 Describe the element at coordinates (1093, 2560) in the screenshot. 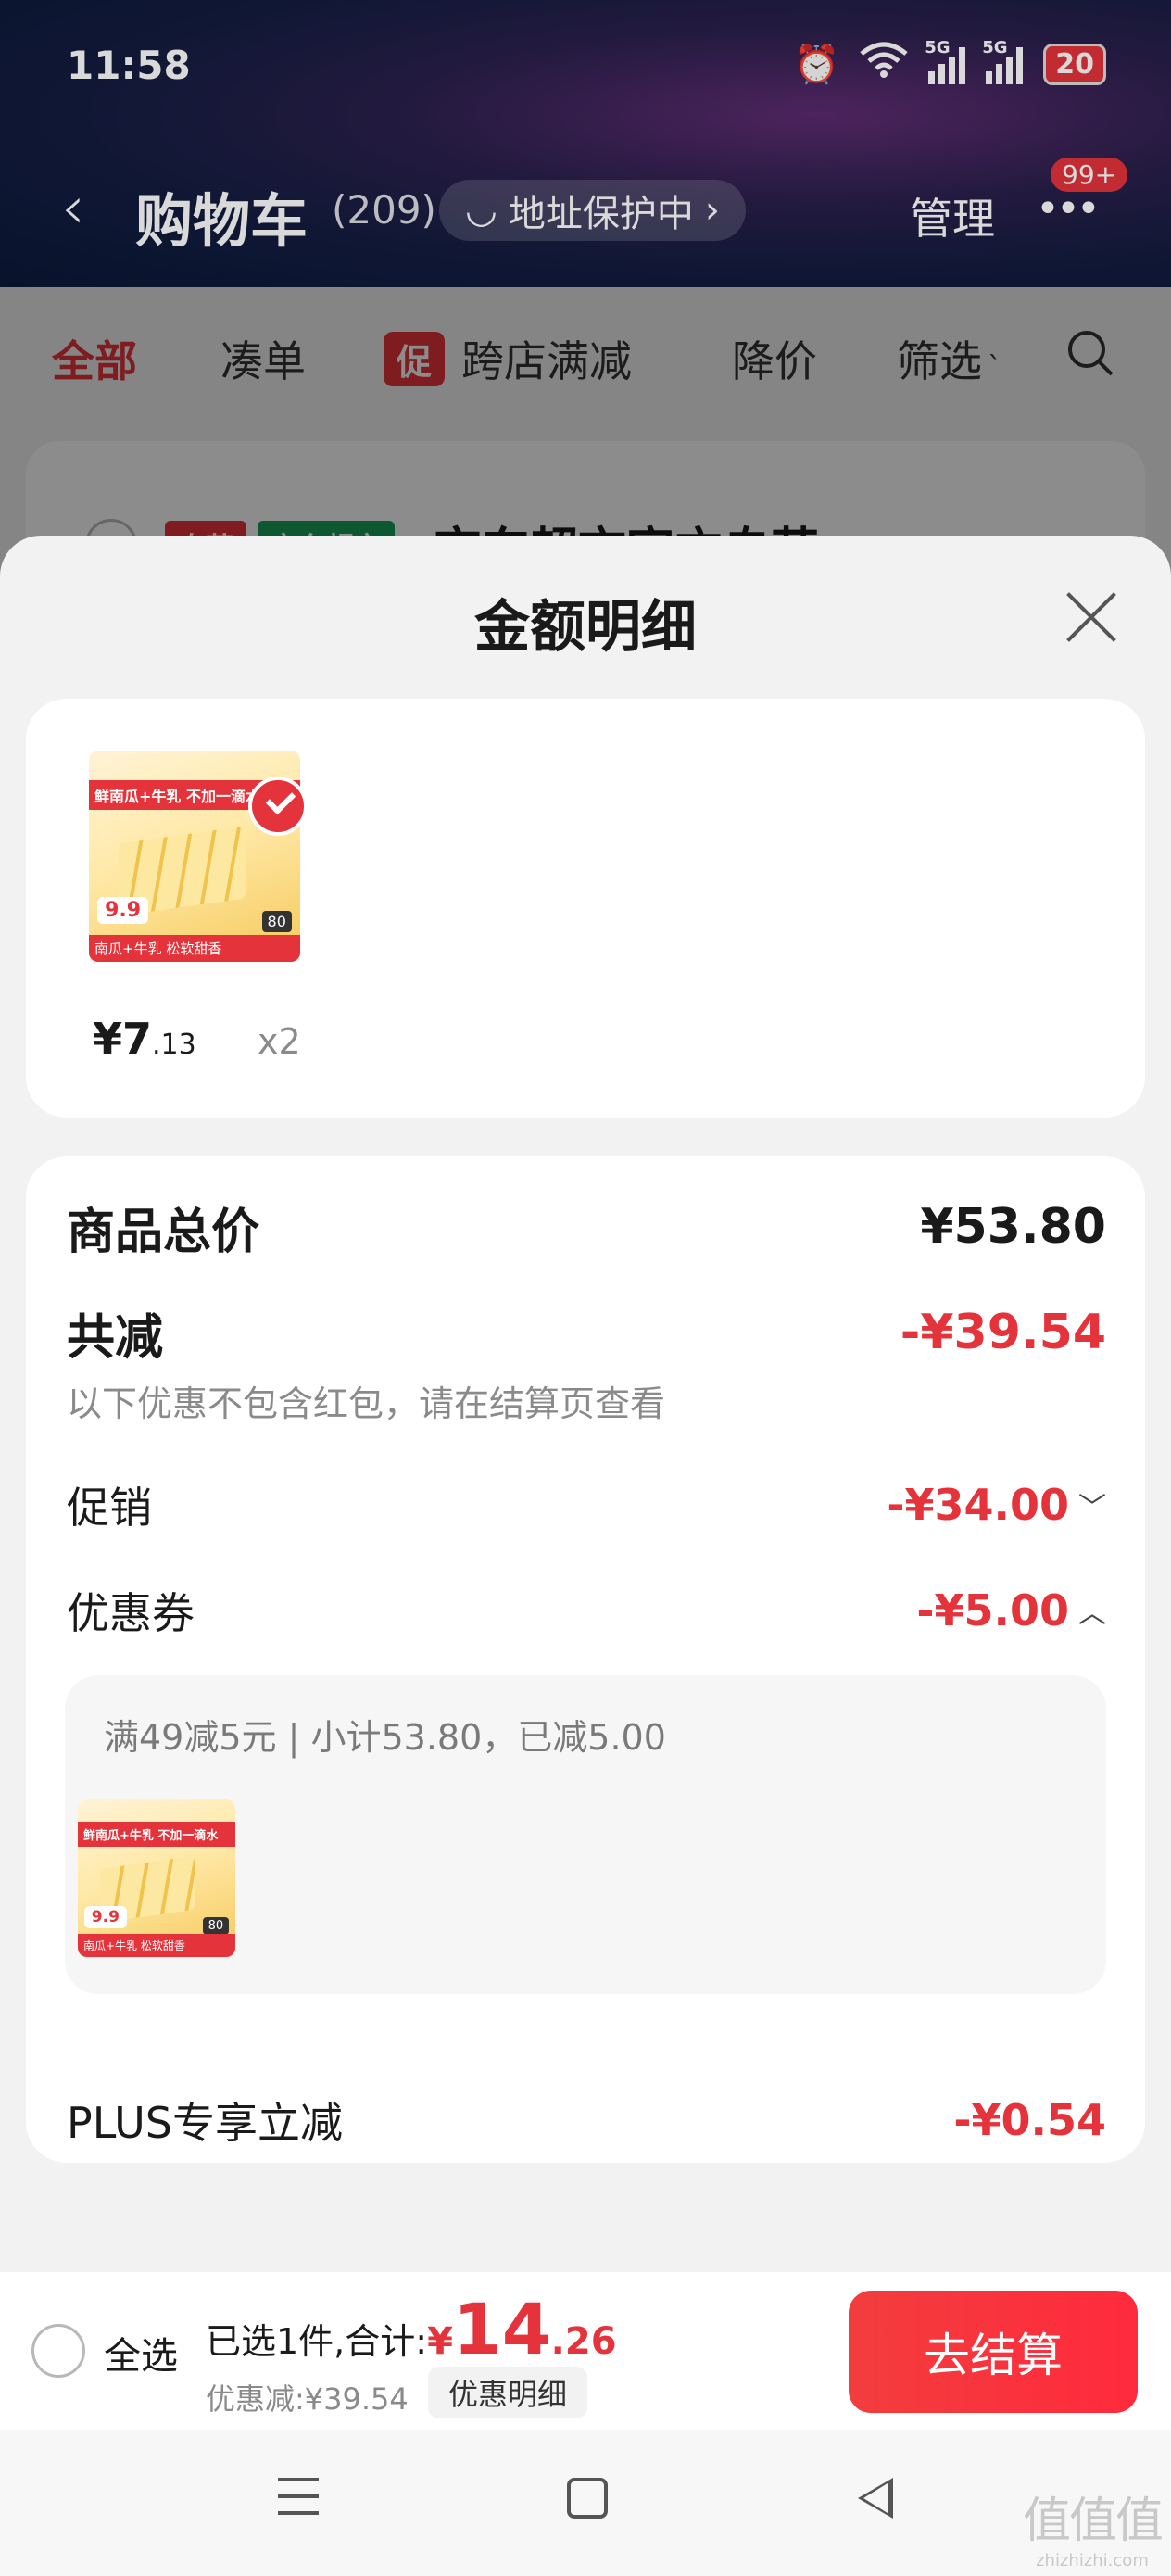

I see `watermark-url: zhizhizhi.com` at that location.